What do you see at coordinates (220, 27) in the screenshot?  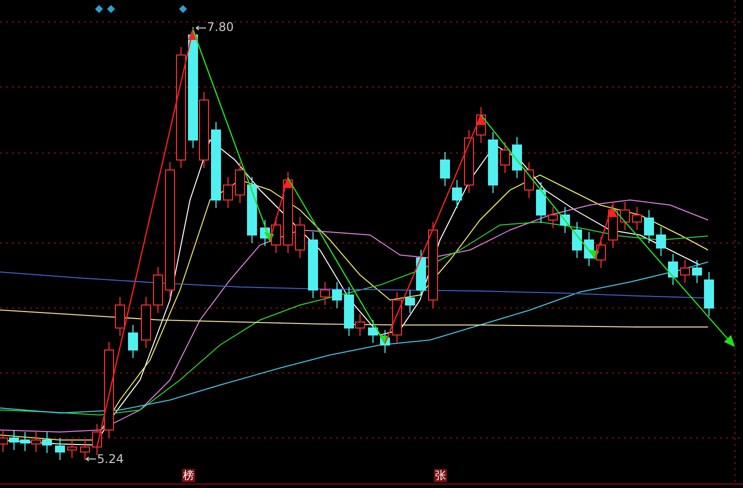 I see `high-price-label: 7.80` at bounding box center [220, 27].